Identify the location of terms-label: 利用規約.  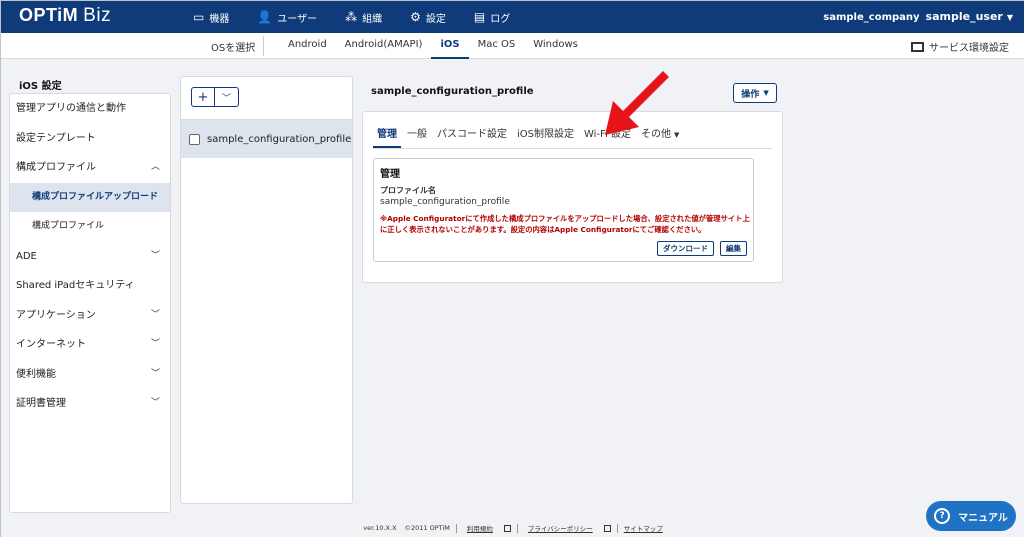
(479, 529).